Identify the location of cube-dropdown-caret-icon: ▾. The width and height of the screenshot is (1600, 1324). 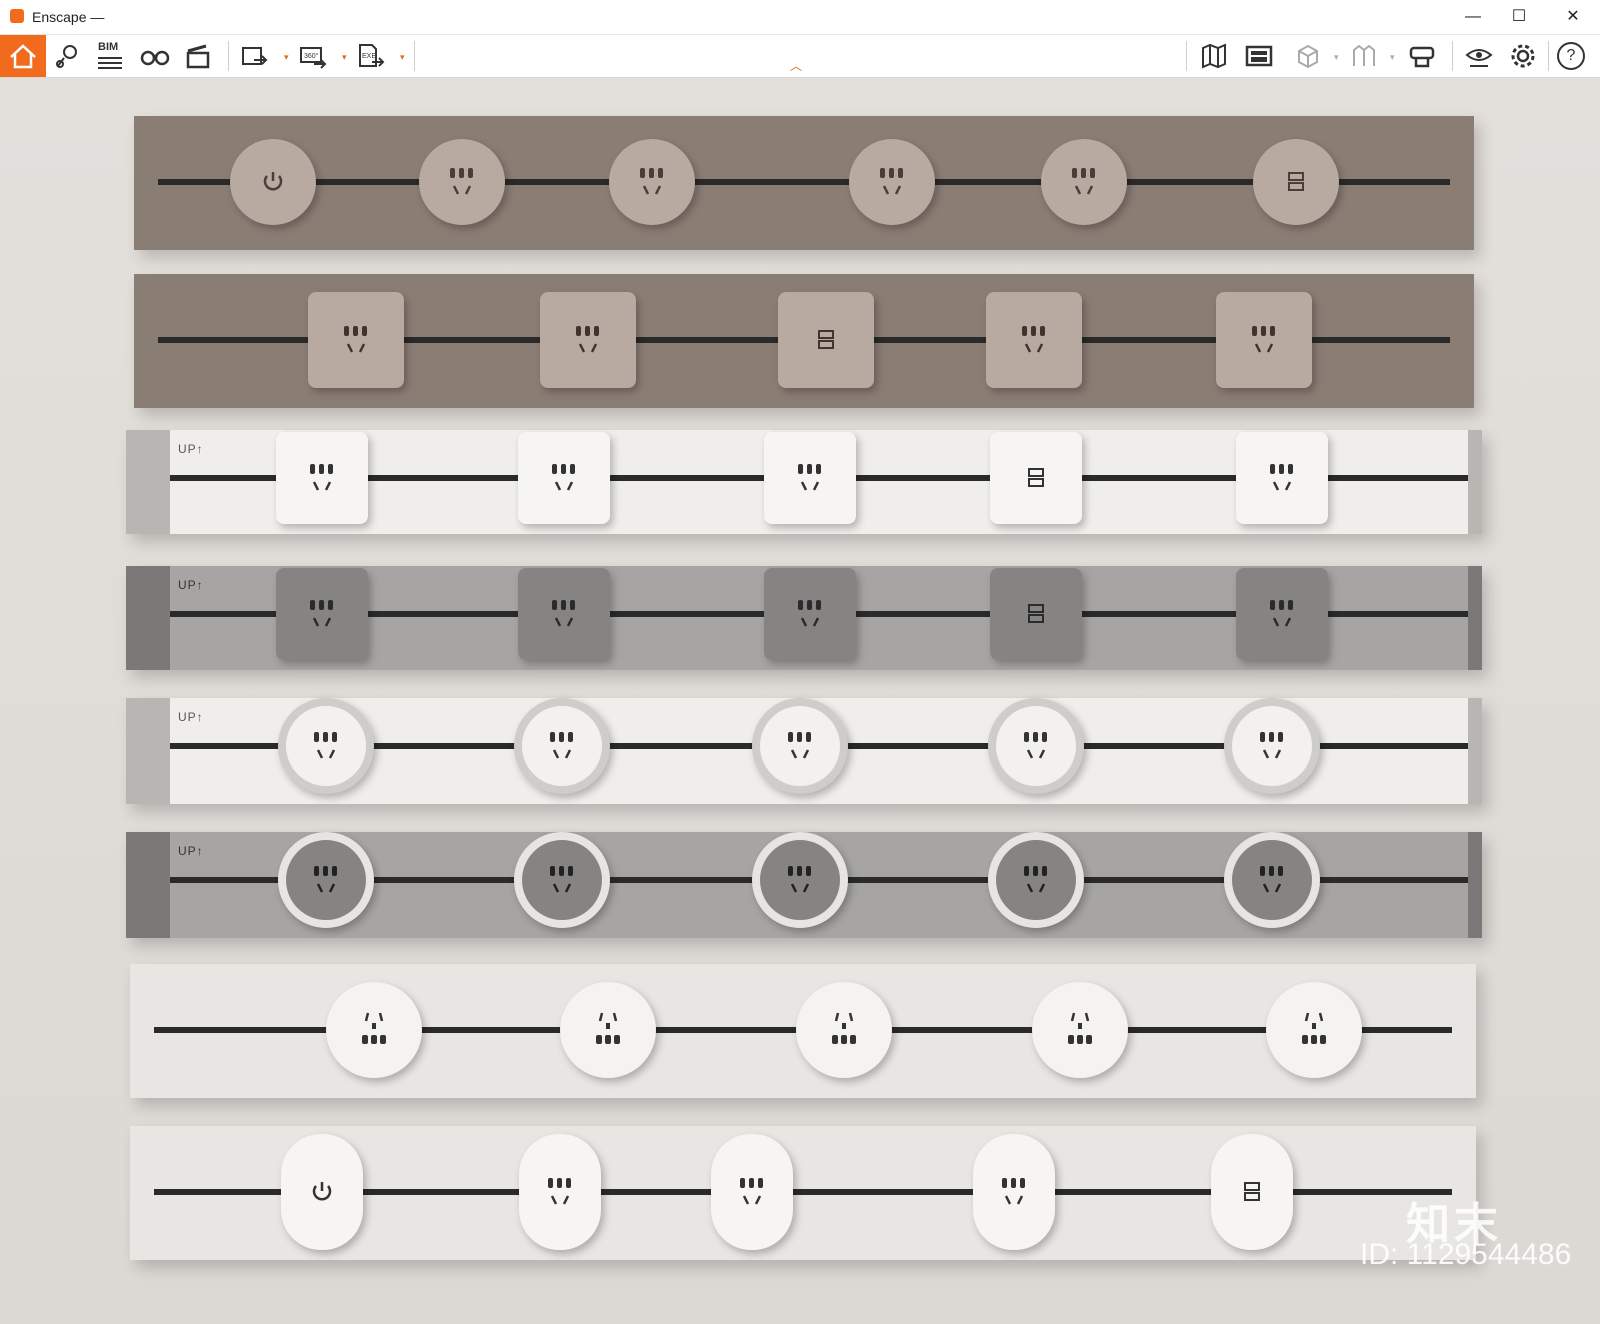
(1336, 57).